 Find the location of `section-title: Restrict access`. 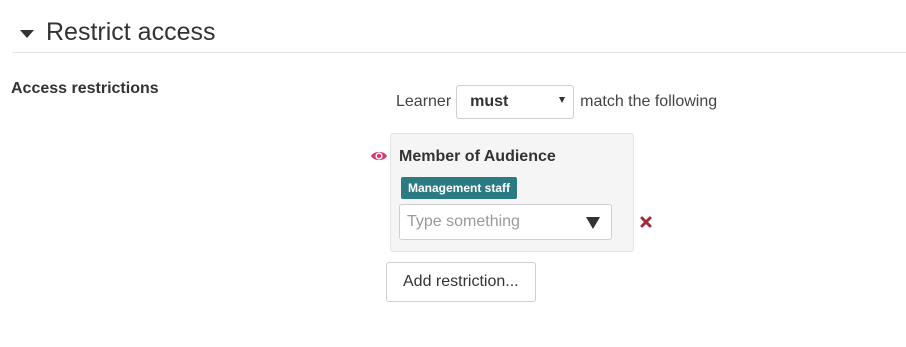

section-title: Restrict access is located at coordinates (131, 32).